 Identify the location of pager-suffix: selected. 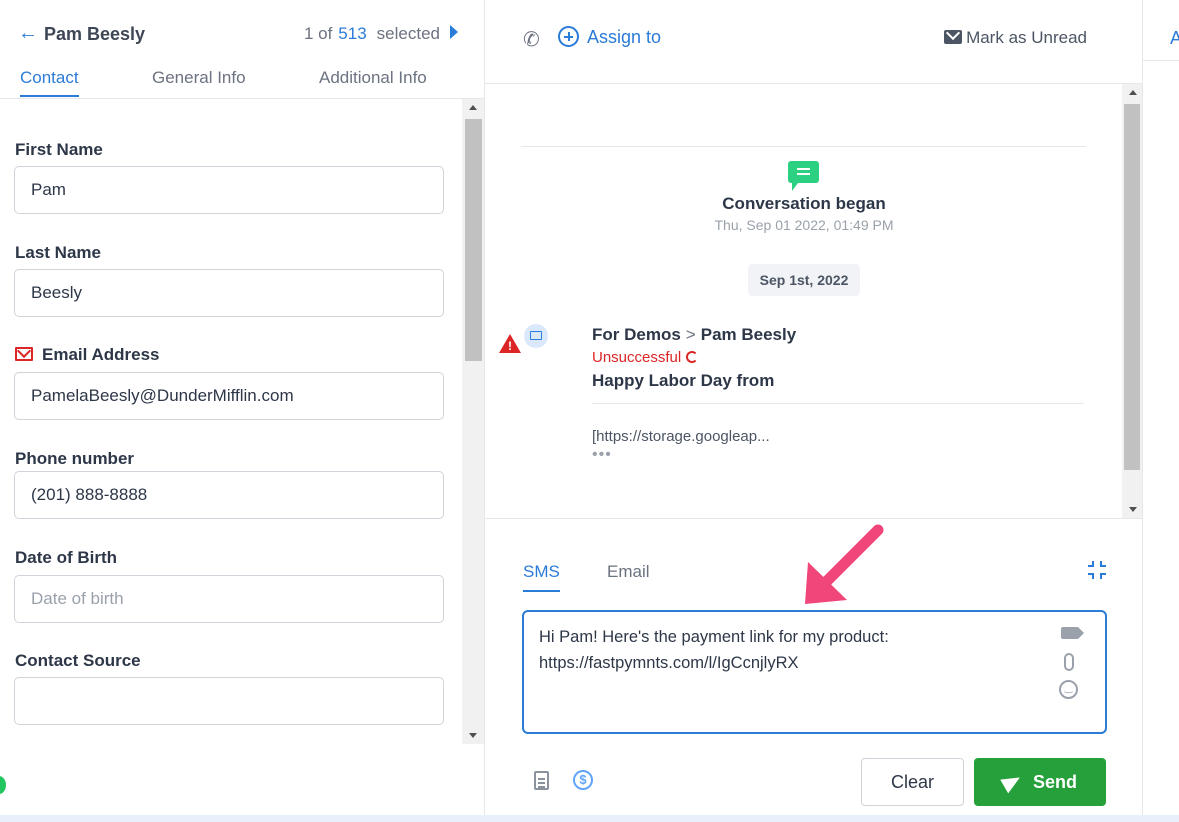
(408, 33).